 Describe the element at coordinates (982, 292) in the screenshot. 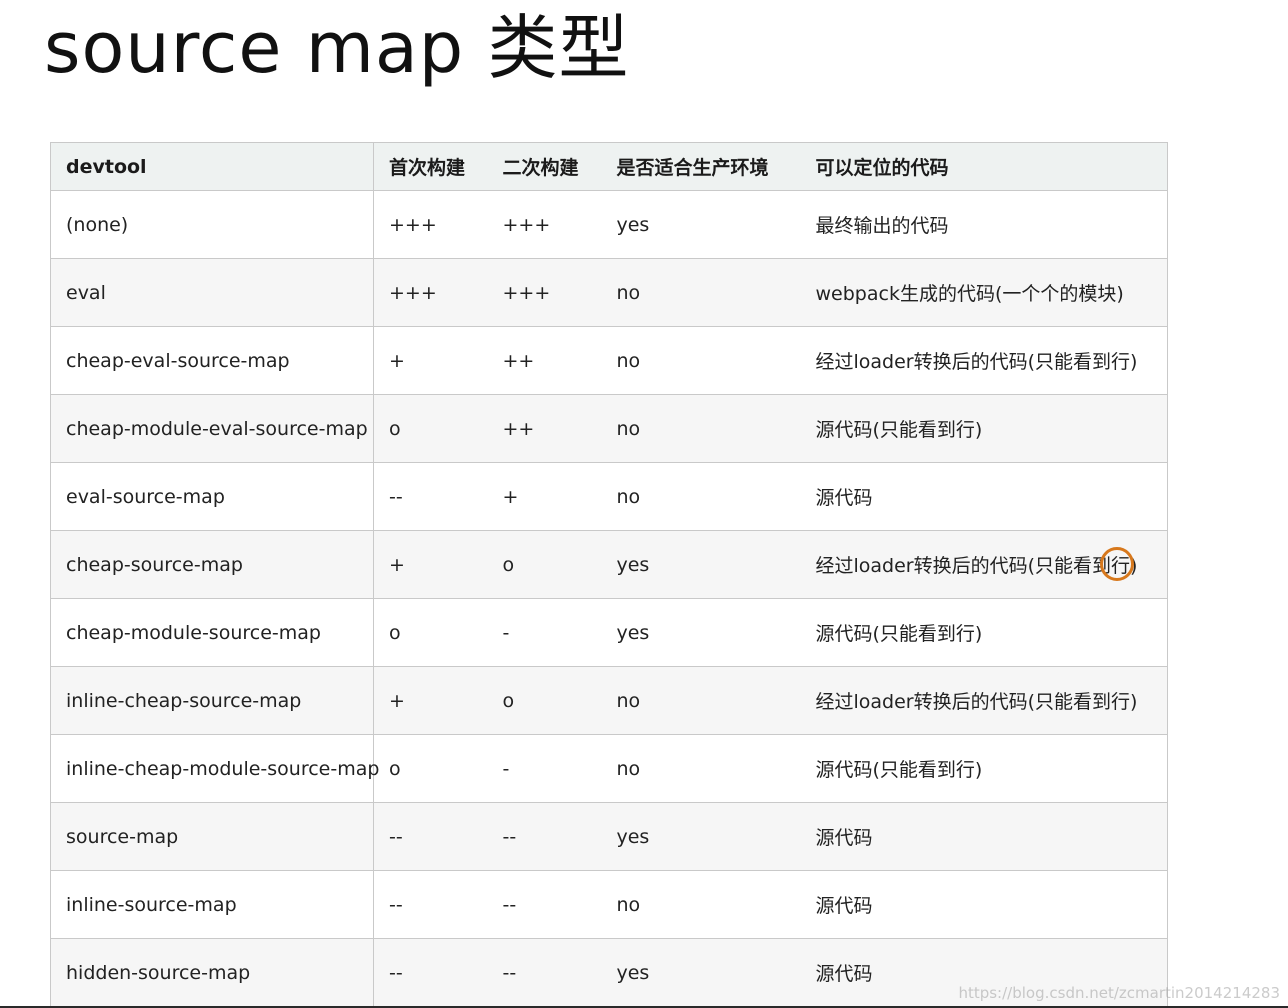

I see `cell-quality: webpack生成的代码(一个个的模块)` at that location.